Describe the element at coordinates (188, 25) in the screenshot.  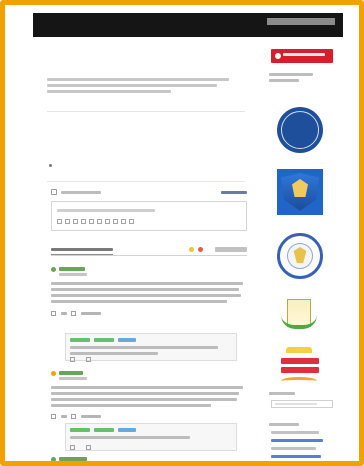
I see `top-navigation` at that location.